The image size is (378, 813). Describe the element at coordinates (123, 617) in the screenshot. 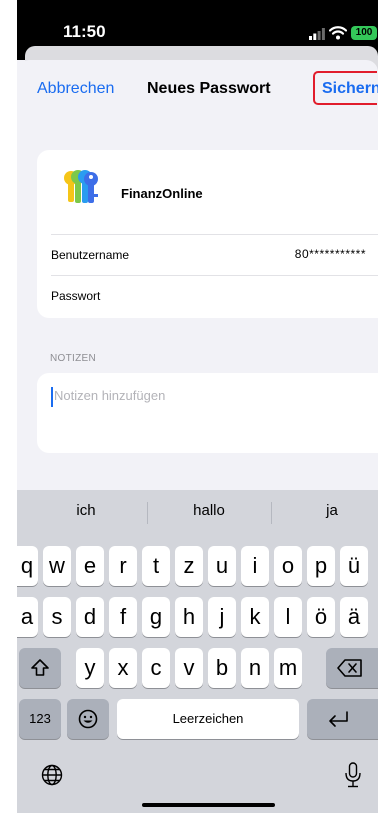

I see `key-f: f` at that location.